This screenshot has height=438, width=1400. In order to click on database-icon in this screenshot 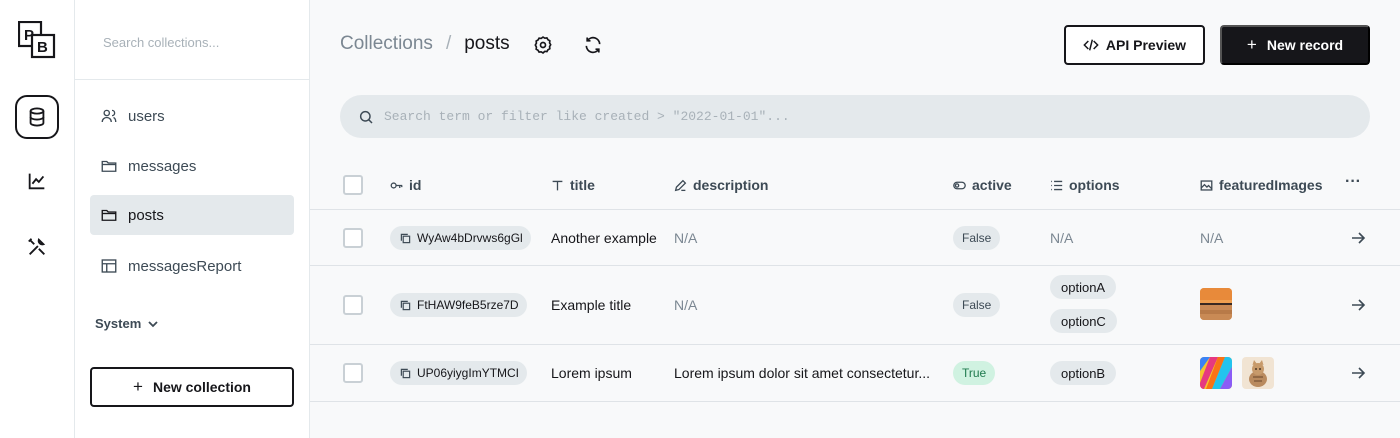, I will do `click(37, 117)`.